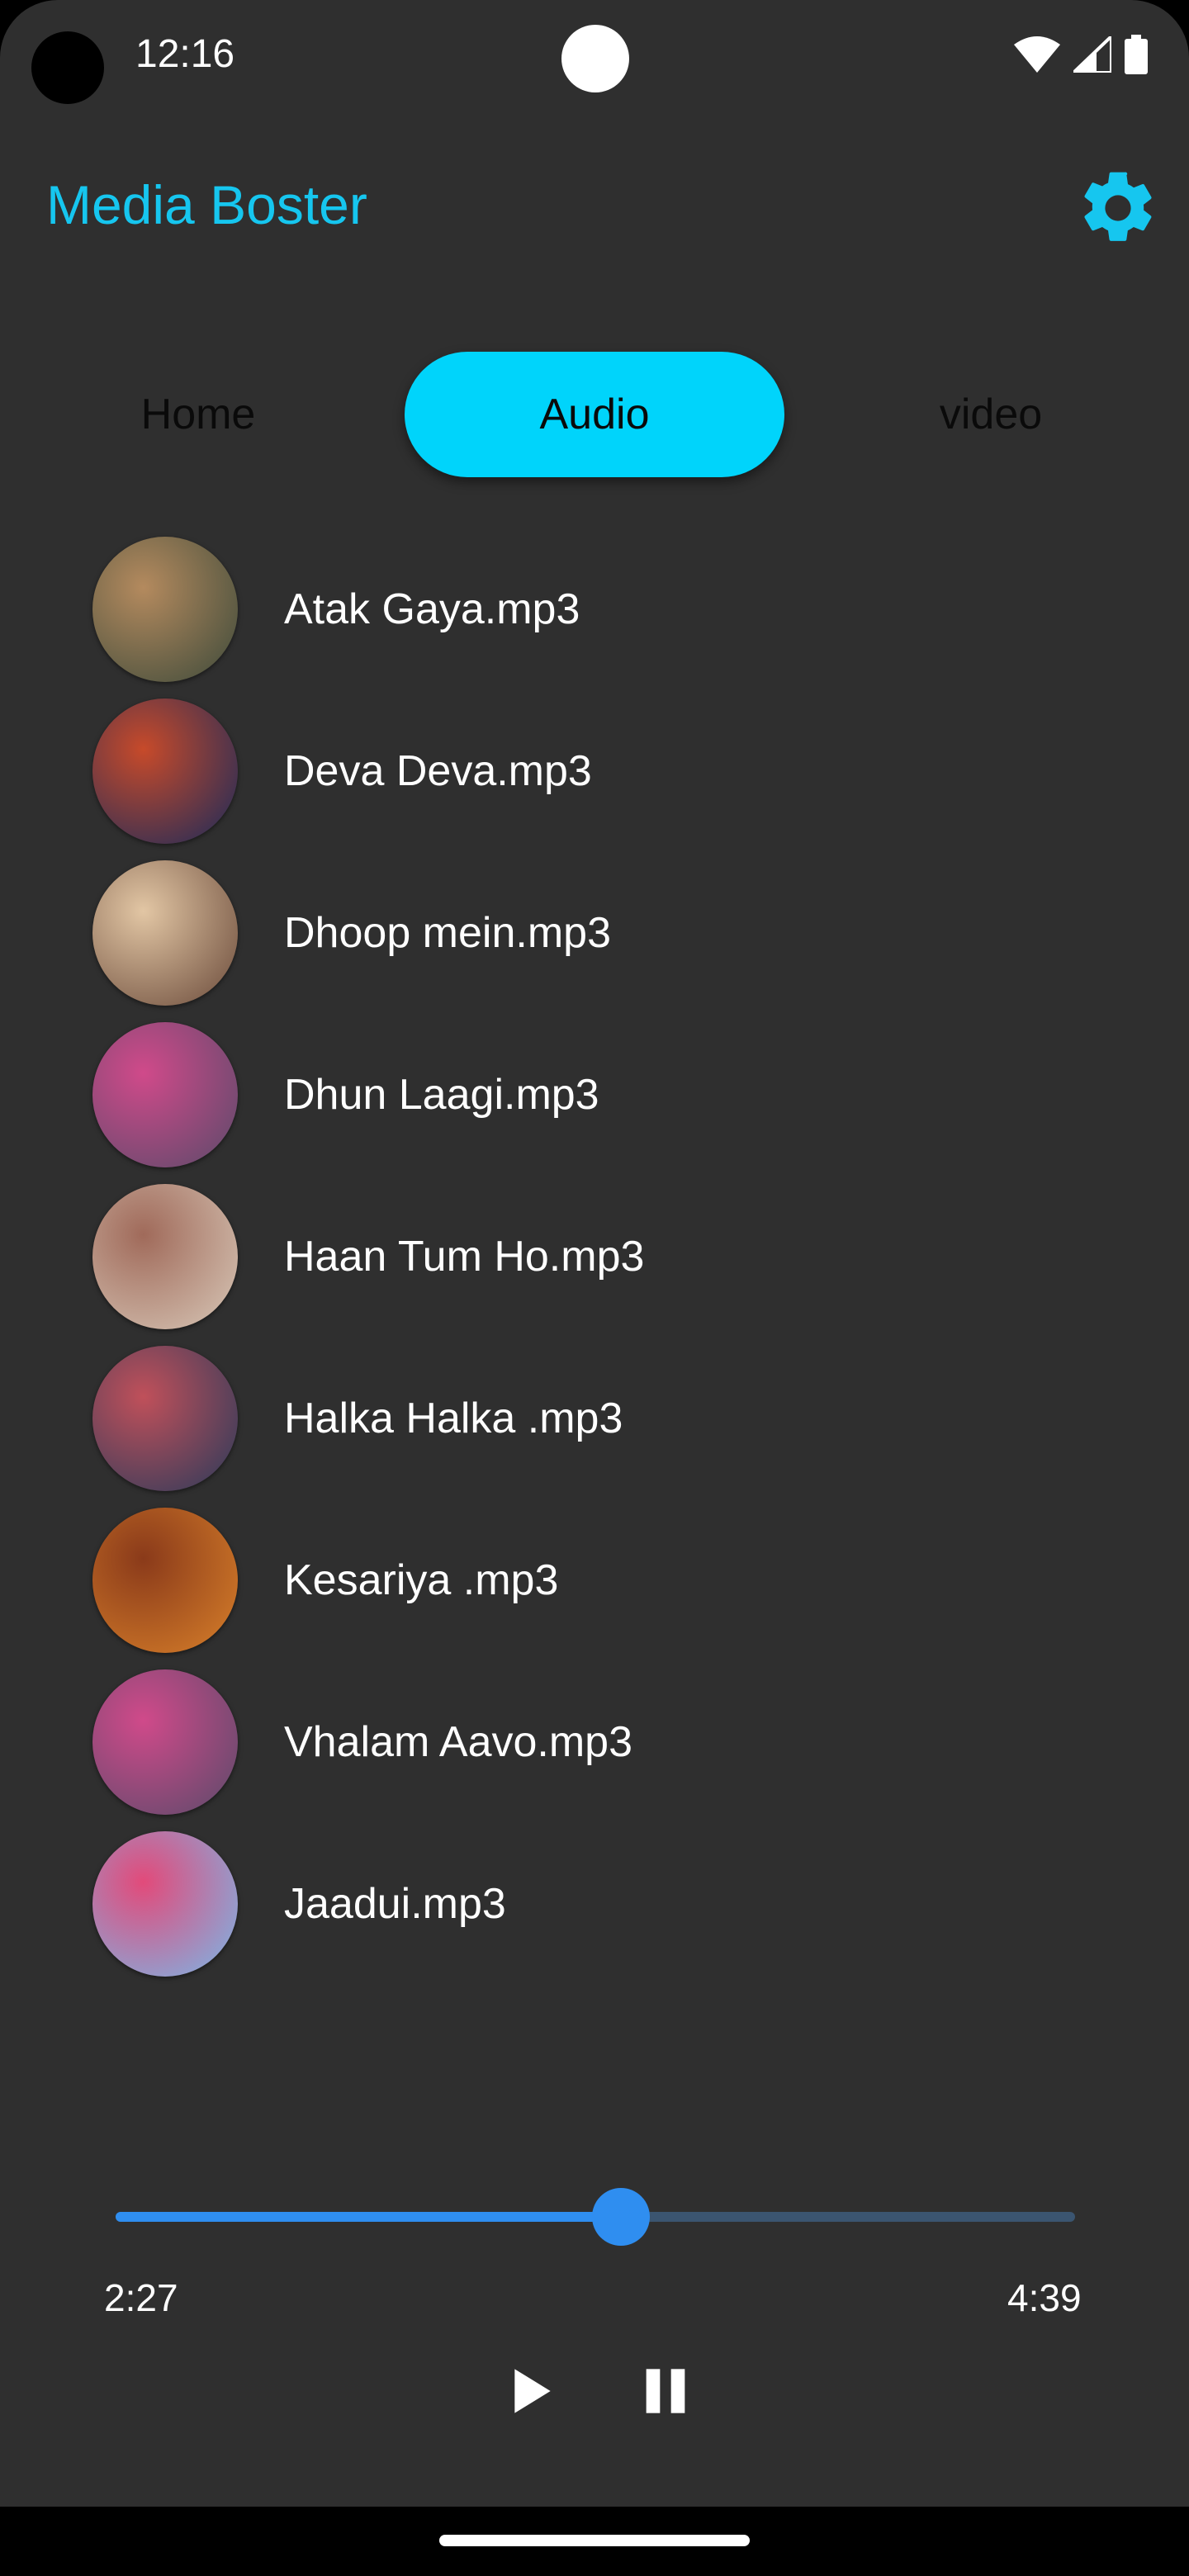 This screenshot has width=1189, height=2576. What do you see at coordinates (458, 1742) in the screenshot?
I see `track-name: Vhalam Aavo.mp3` at bounding box center [458, 1742].